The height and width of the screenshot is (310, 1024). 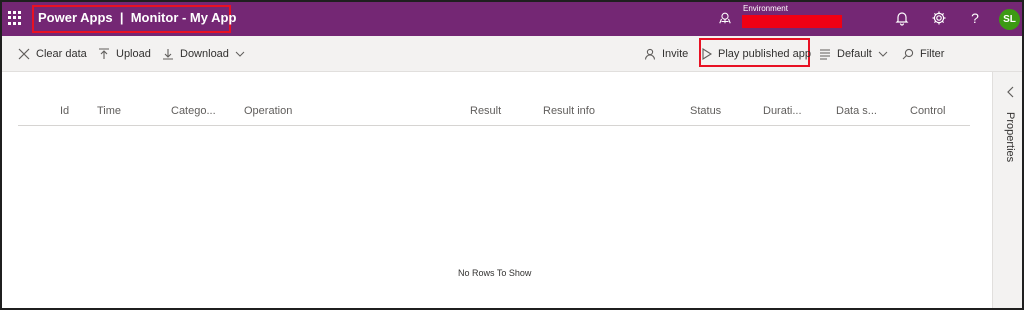 I want to click on close-icon, so click(x=24, y=54).